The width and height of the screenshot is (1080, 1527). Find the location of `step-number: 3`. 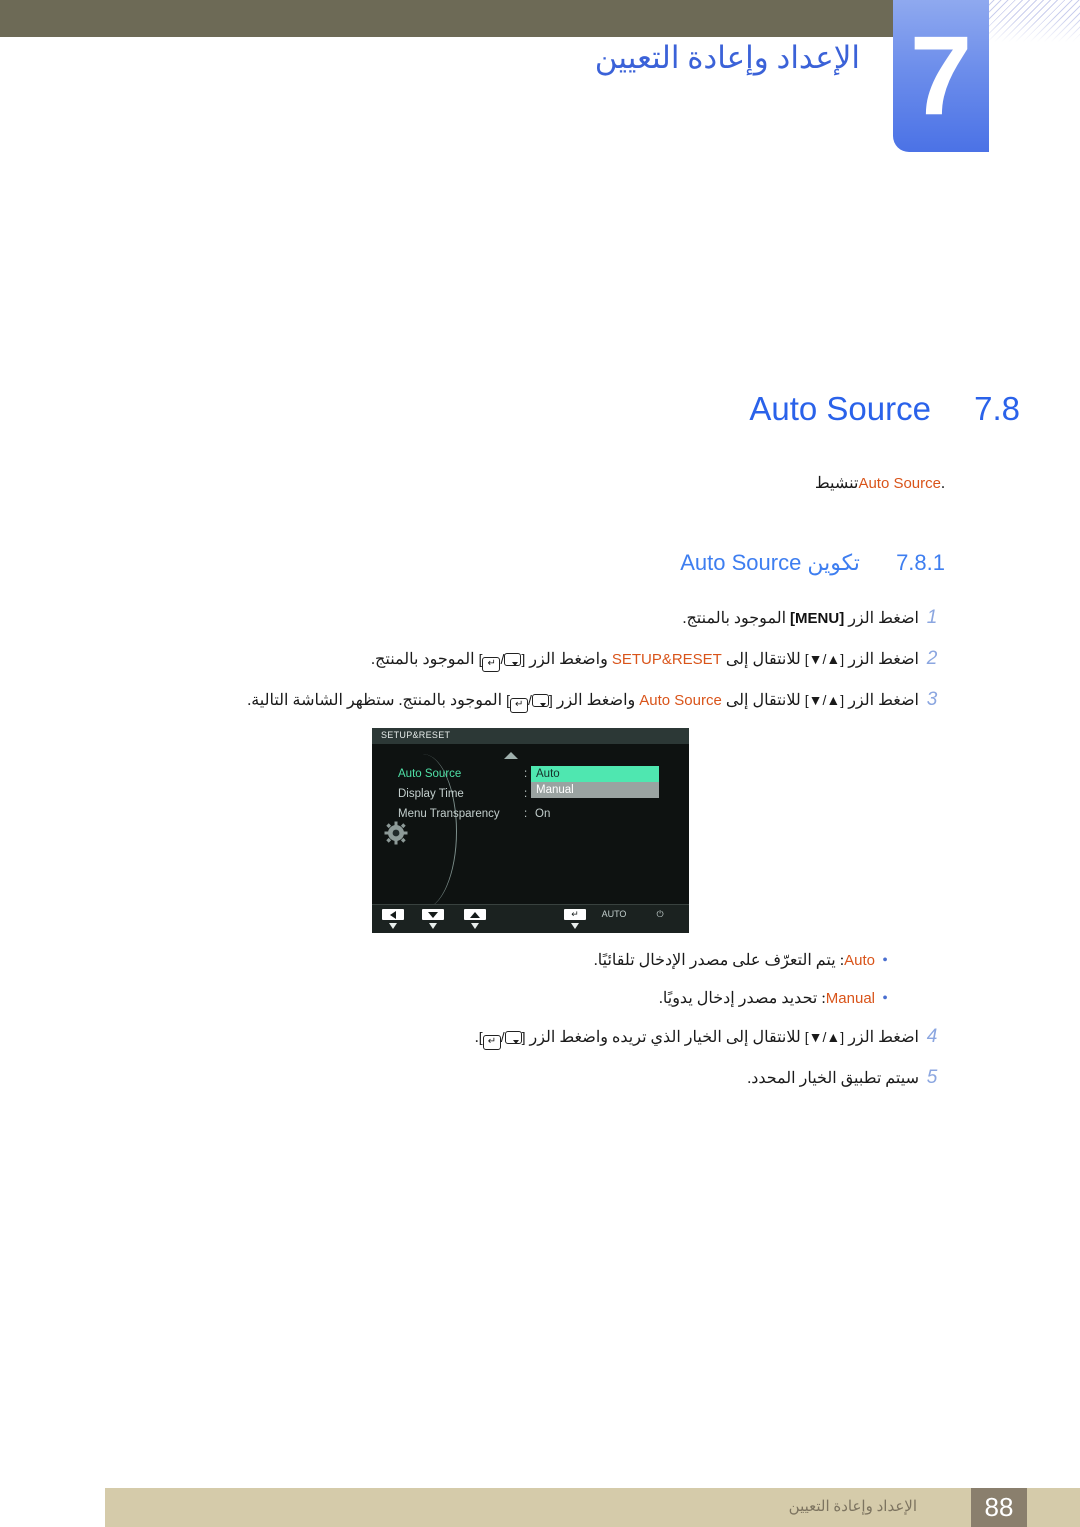

step-number: 3 is located at coordinates (932, 699).